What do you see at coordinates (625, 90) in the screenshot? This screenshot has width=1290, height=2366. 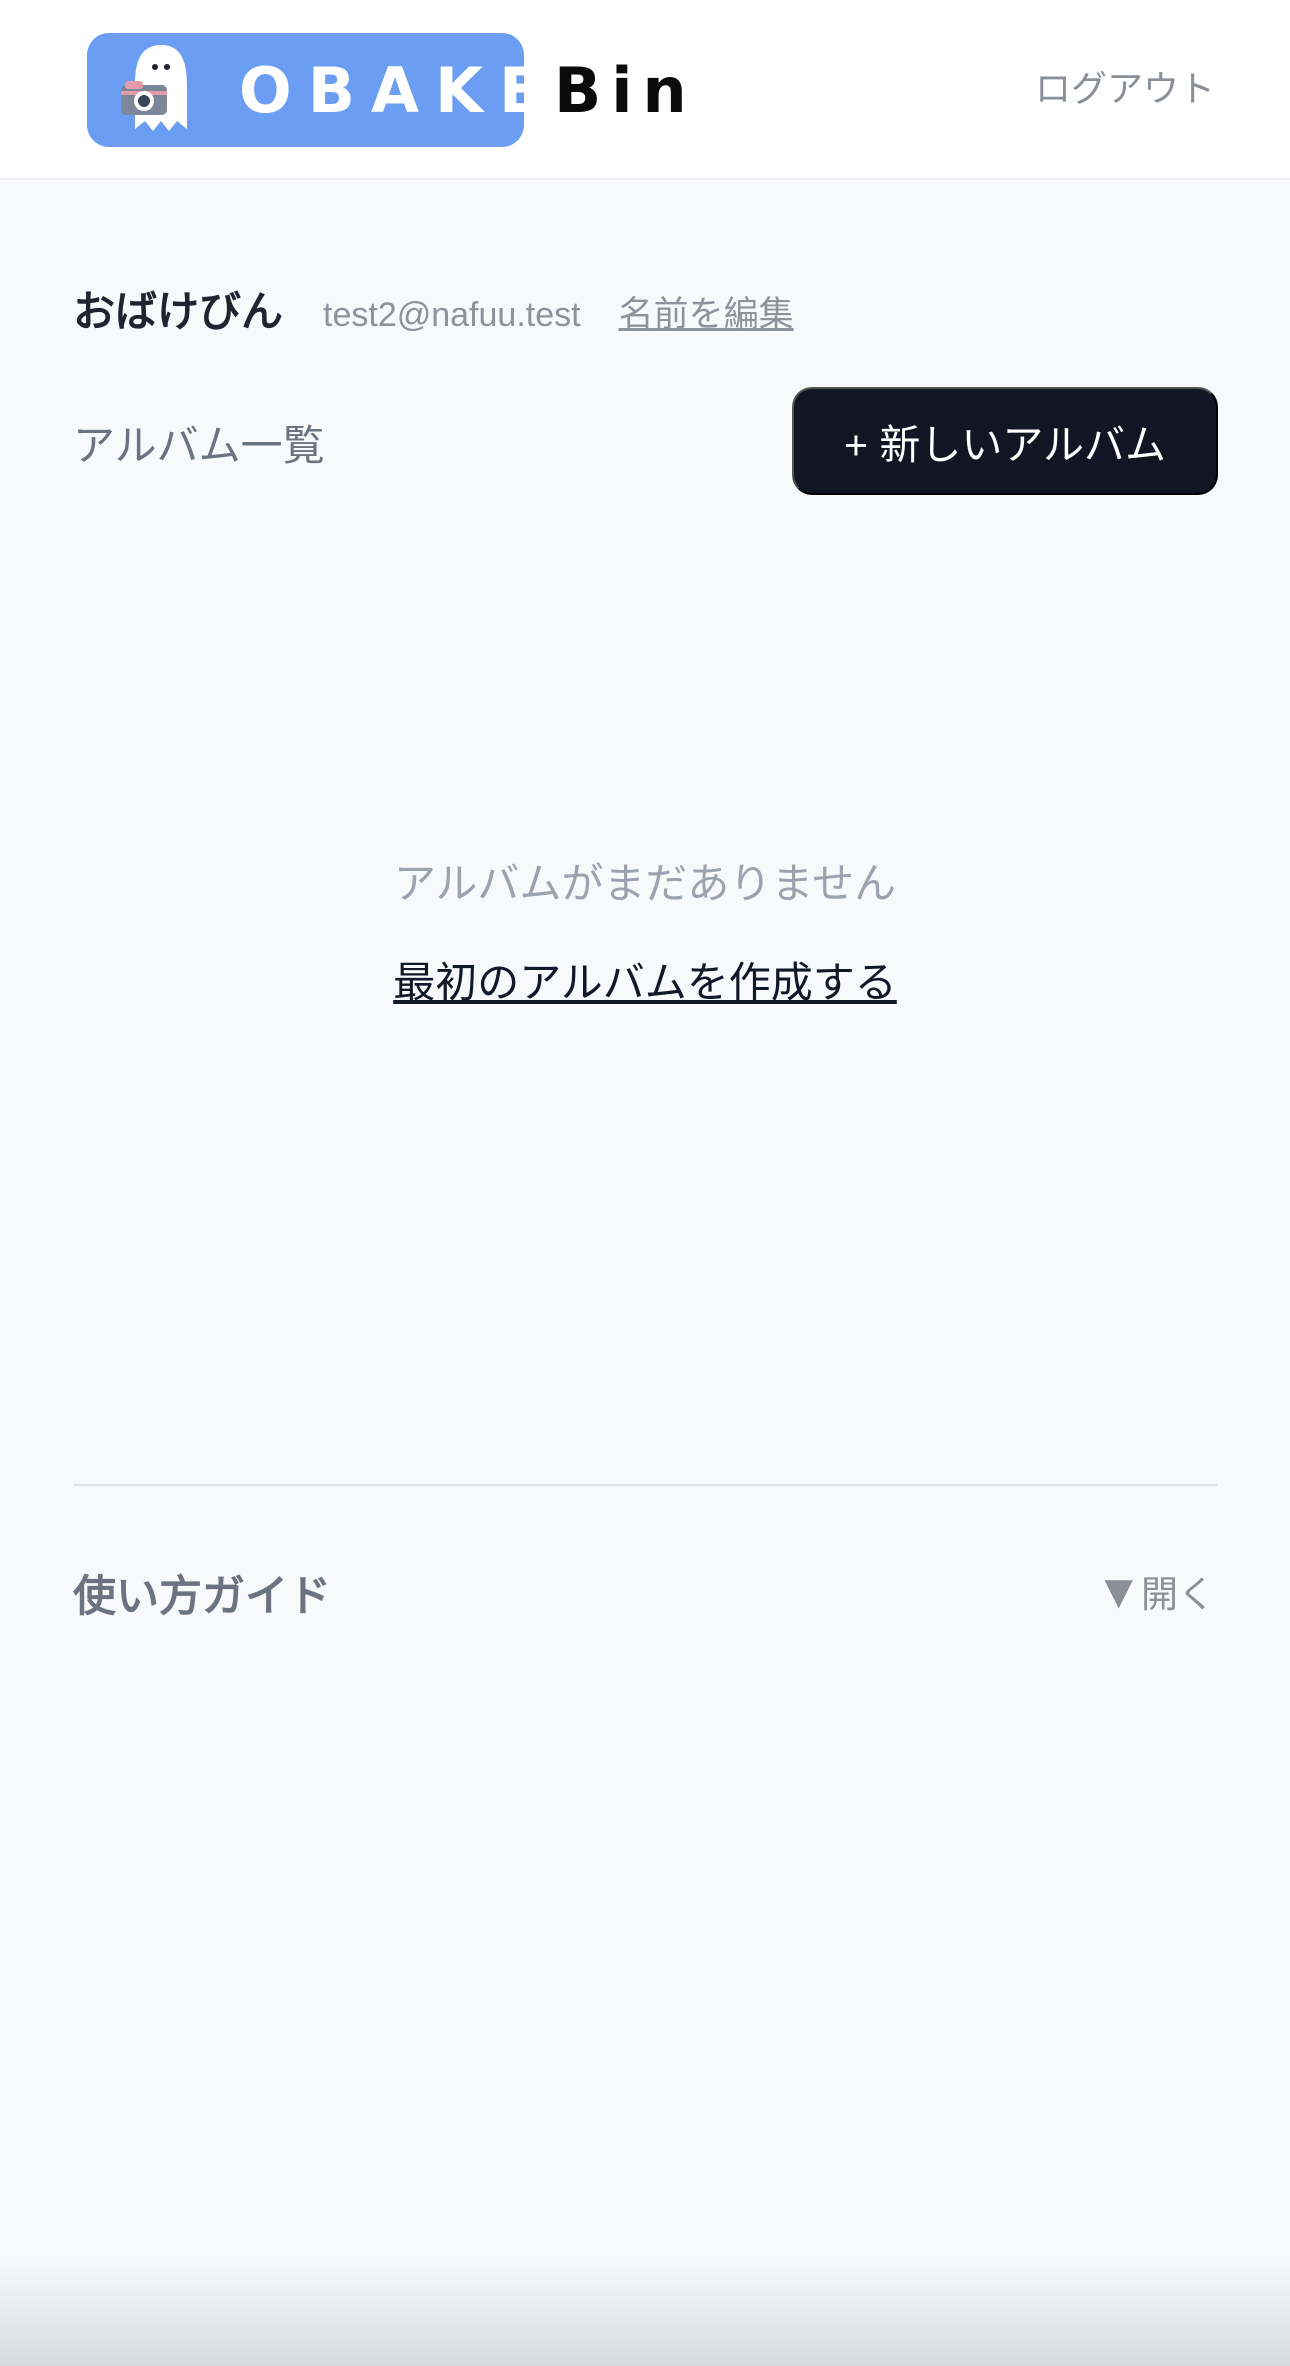 I see `logo-suffix: Bin` at bounding box center [625, 90].